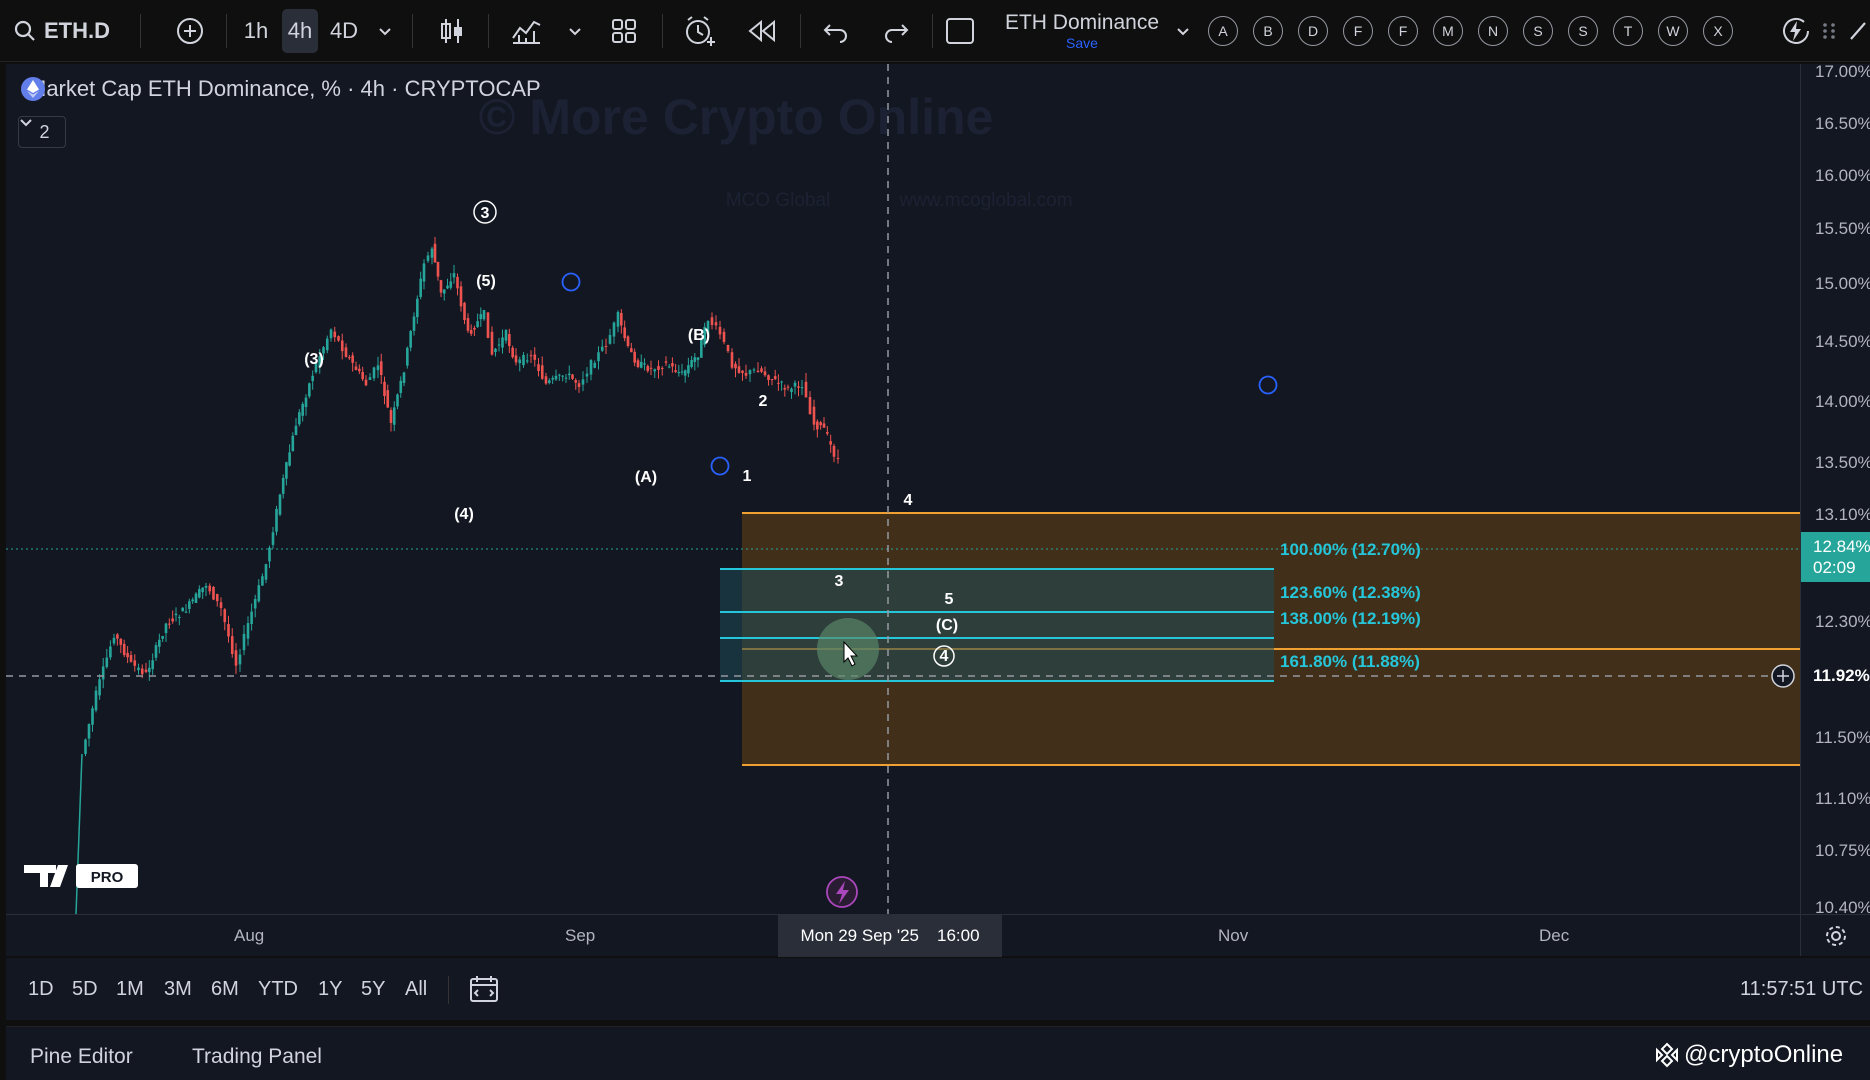 The image size is (1870, 1080). Describe the element at coordinates (747, 476) in the screenshot. I see `wave-label-1: 1` at that location.